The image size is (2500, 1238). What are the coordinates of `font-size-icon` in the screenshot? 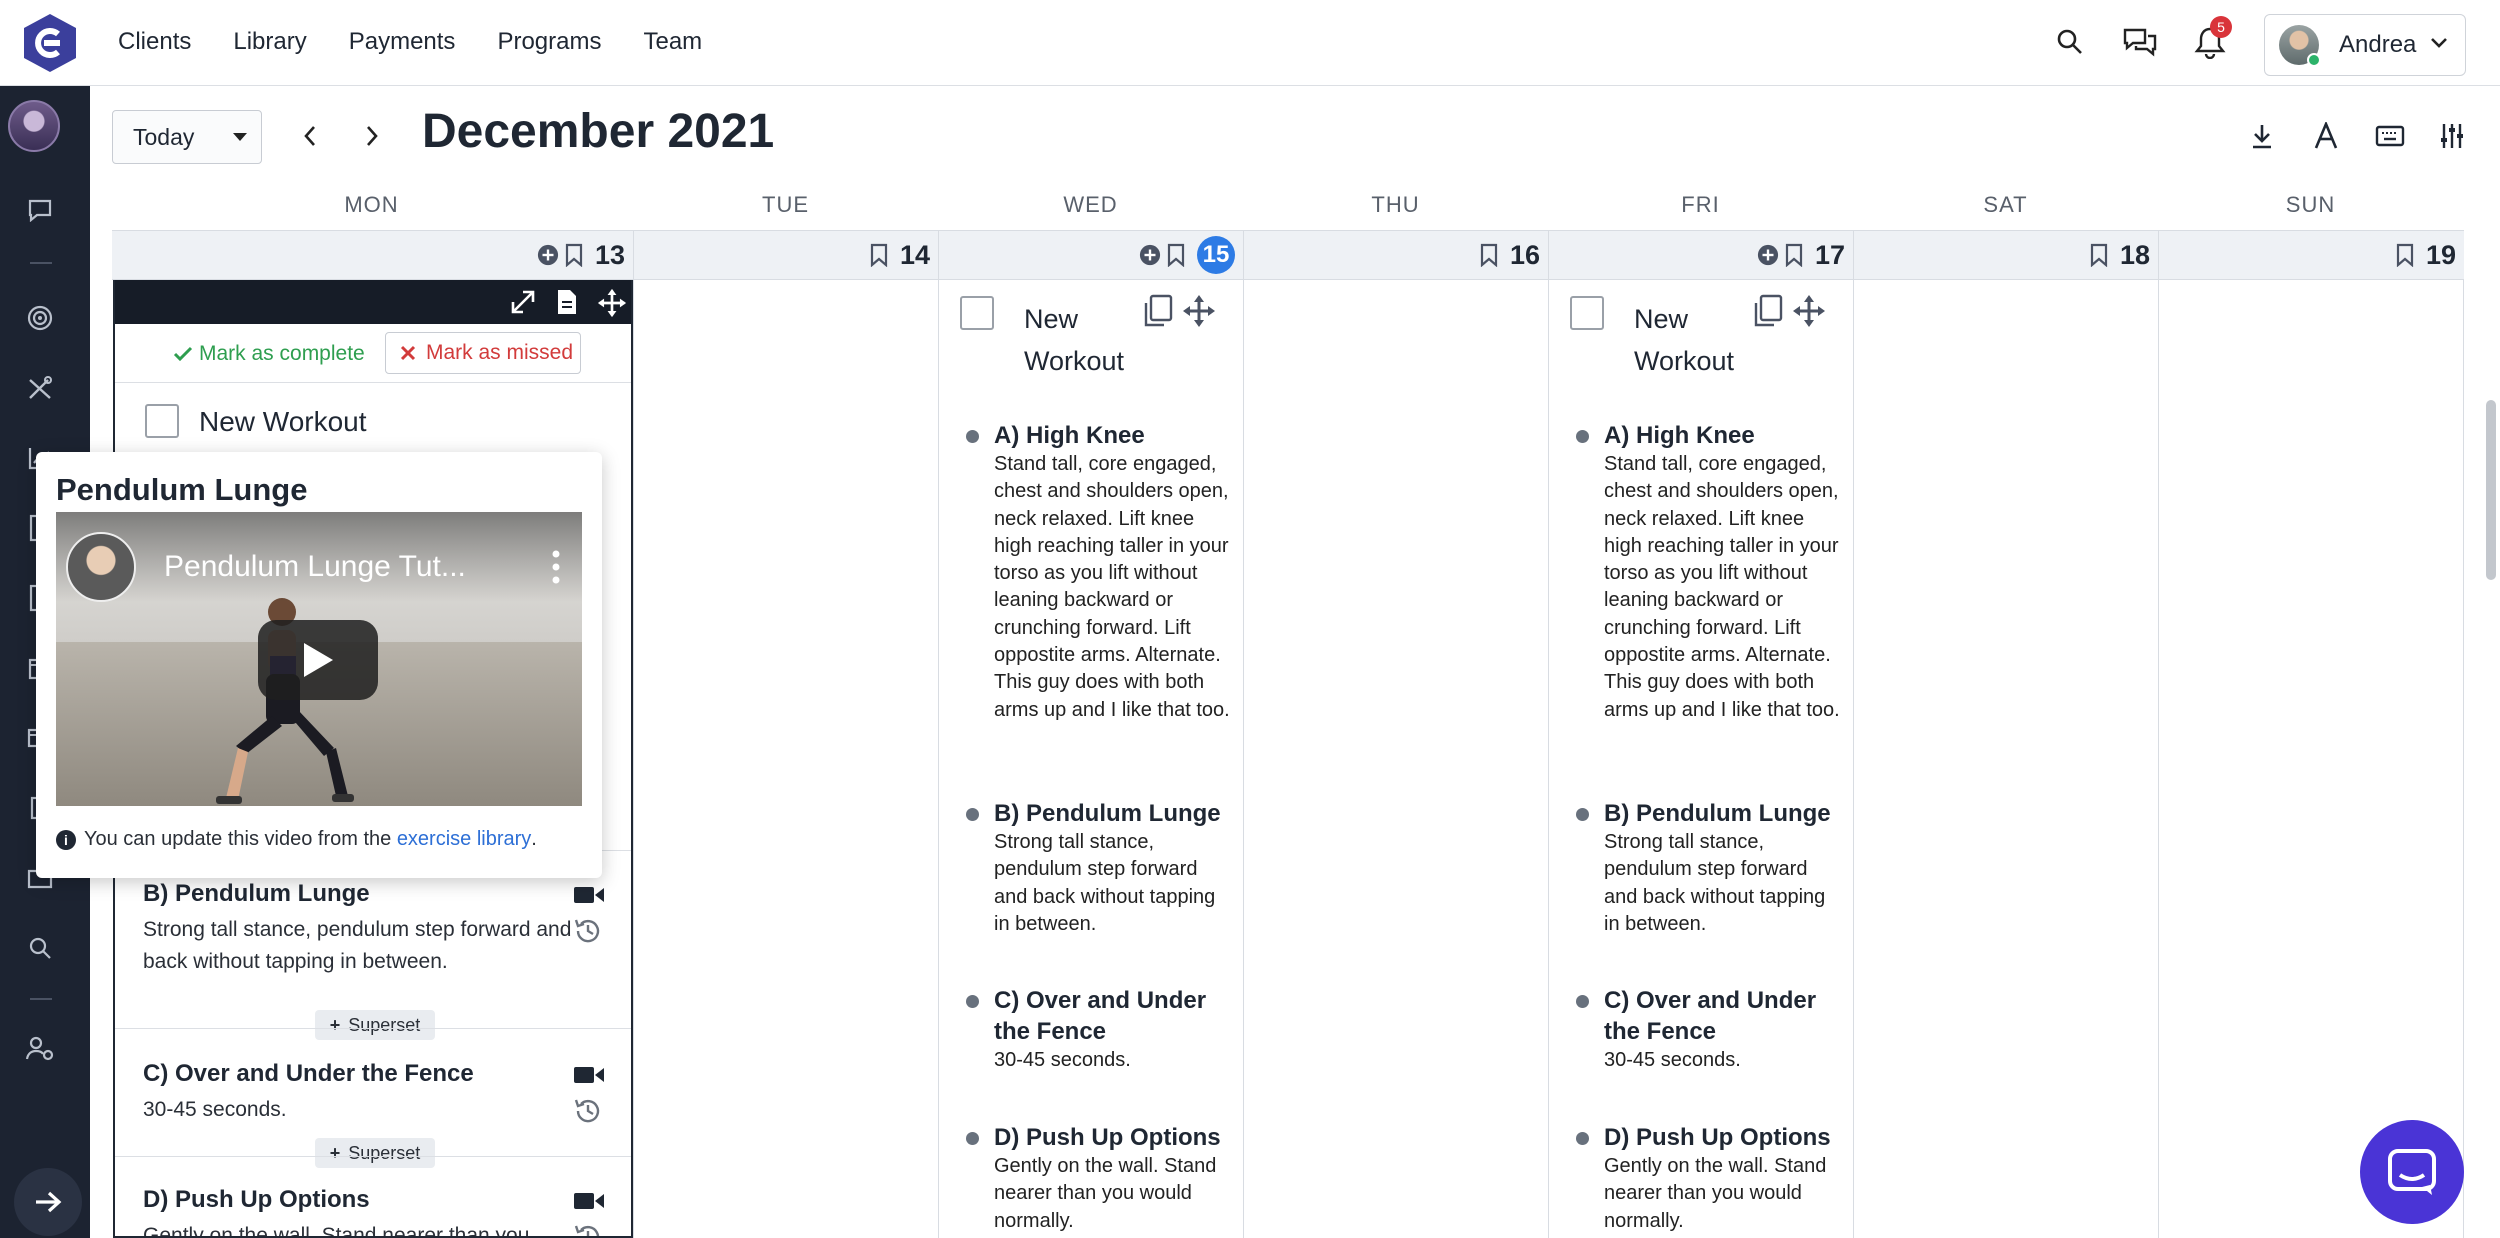 It's located at (2326, 136).